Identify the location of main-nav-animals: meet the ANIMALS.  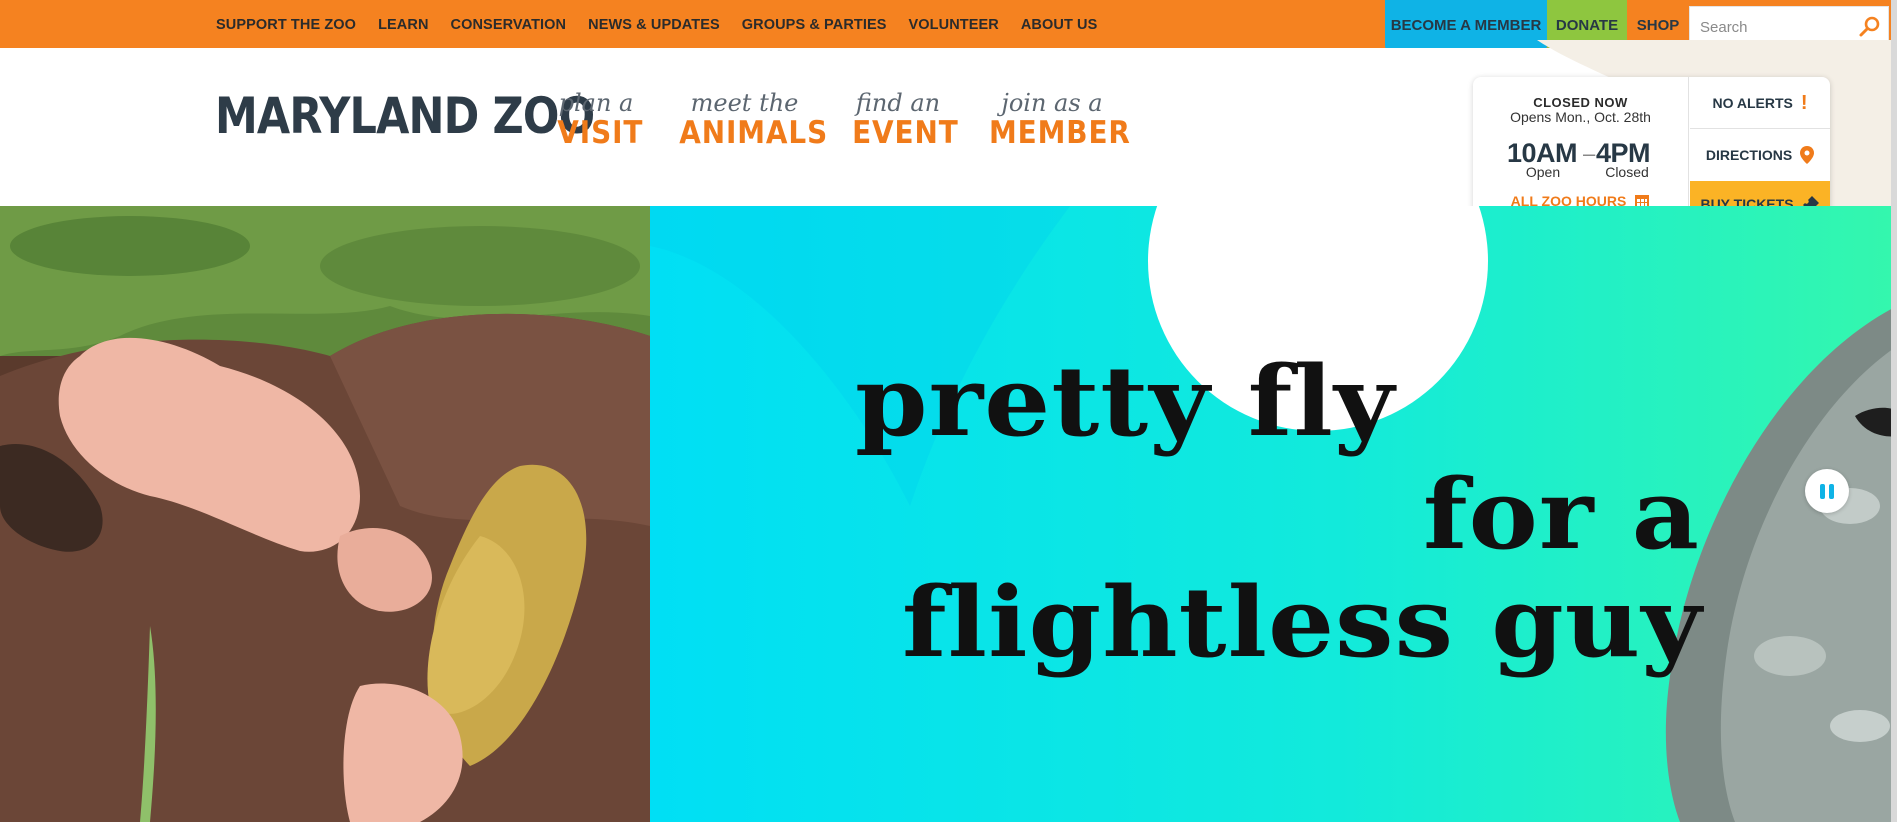
(750, 120).